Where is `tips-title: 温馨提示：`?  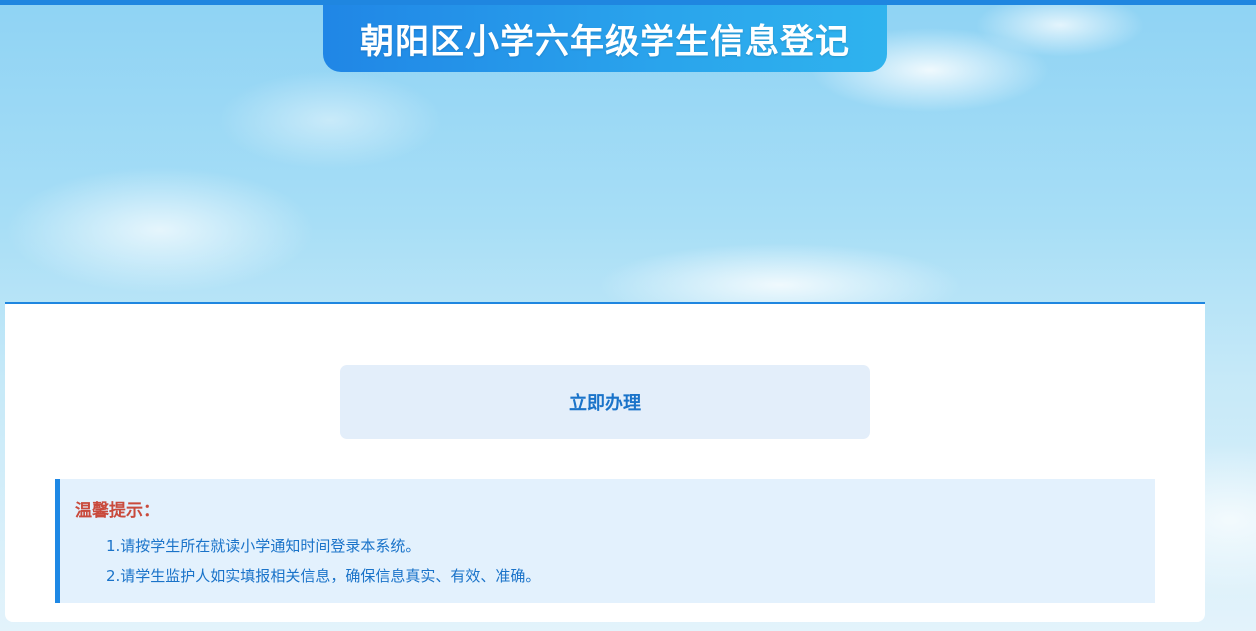 tips-title: 温馨提示： is located at coordinates (117, 511).